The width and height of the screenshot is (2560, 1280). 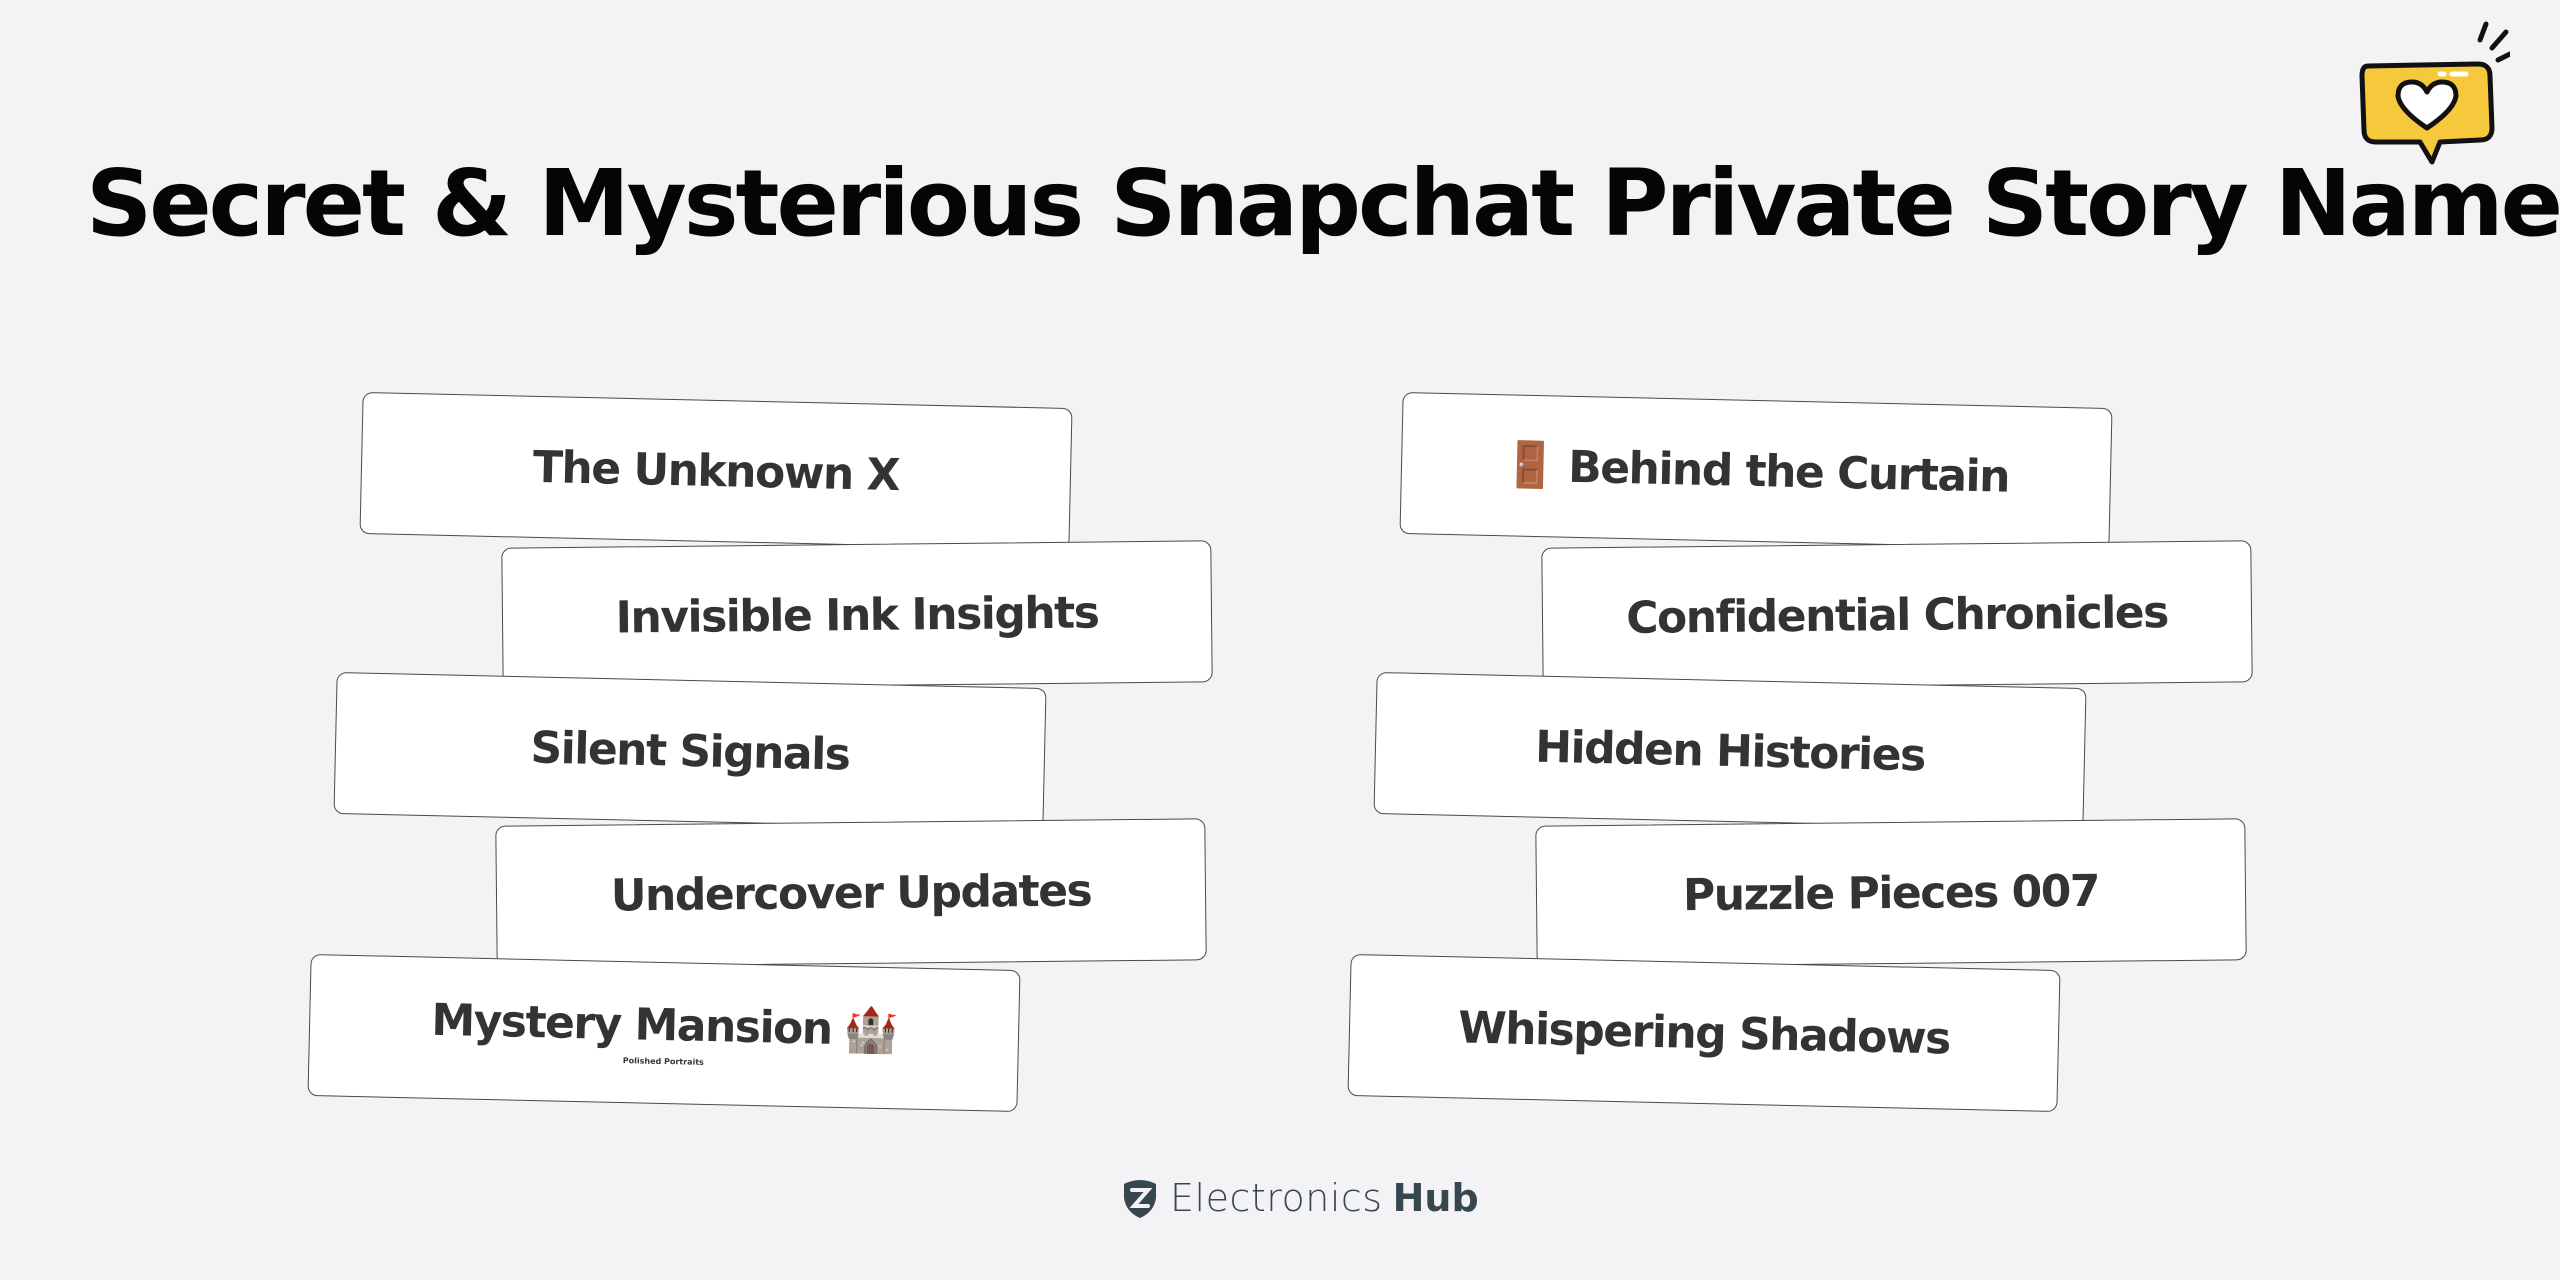 What do you see at coordinates (663, 1061) in the screenshot?
I see `watermark-text: Polished Portraits` at bounding box center [663, 1061].